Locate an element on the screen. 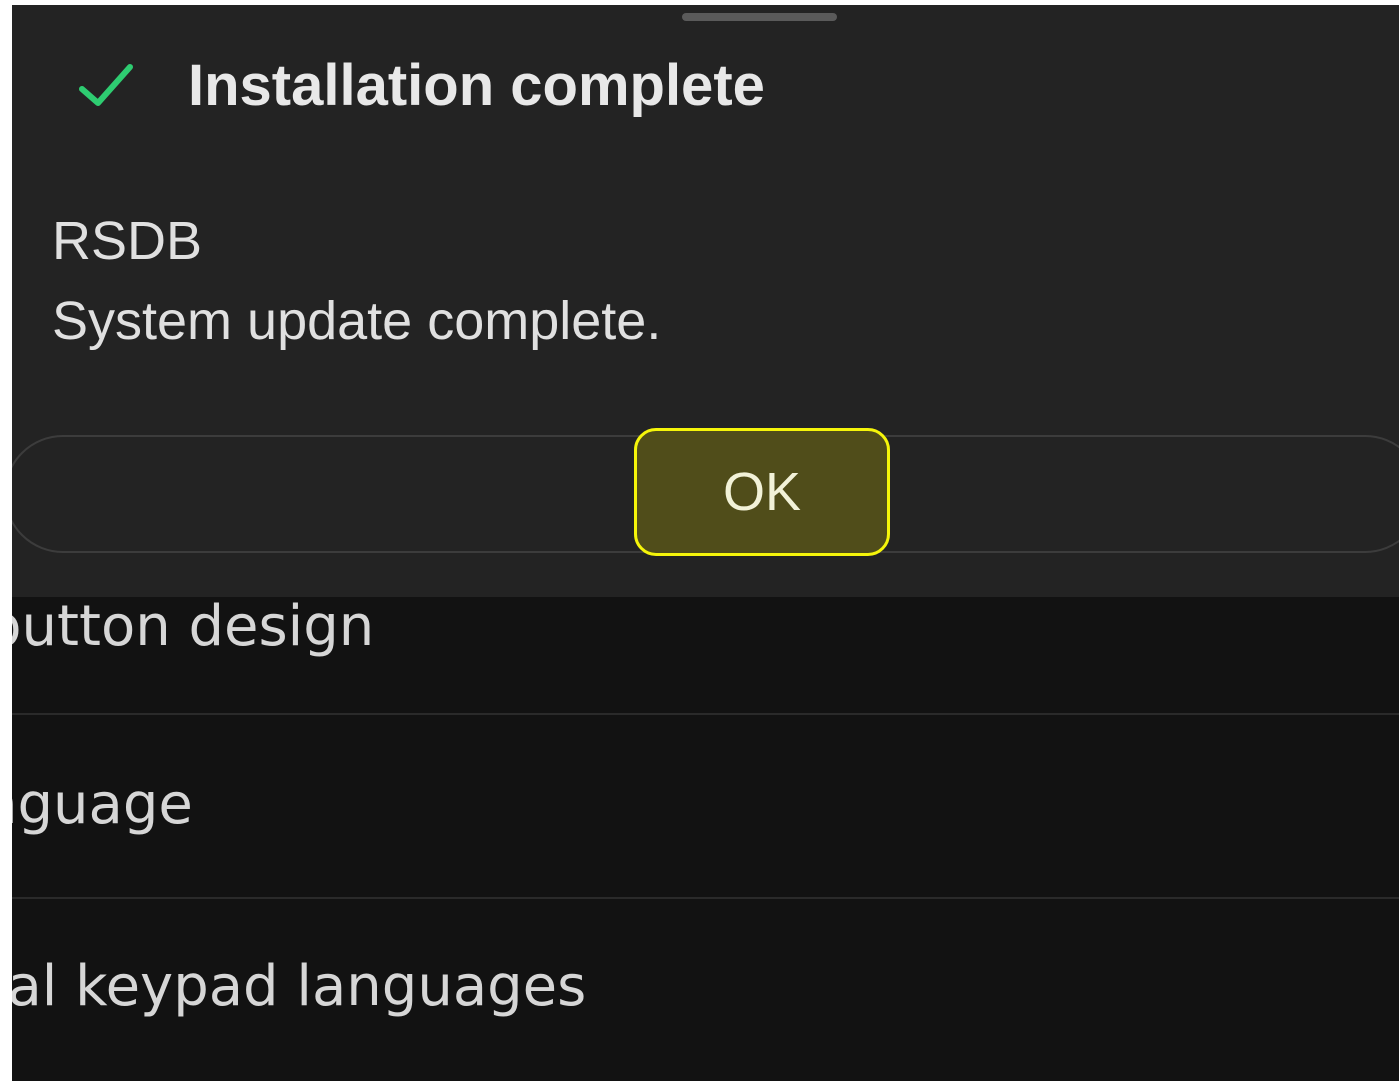  settings-item-label: nal keypad languages is located at coordinates (299, 986).